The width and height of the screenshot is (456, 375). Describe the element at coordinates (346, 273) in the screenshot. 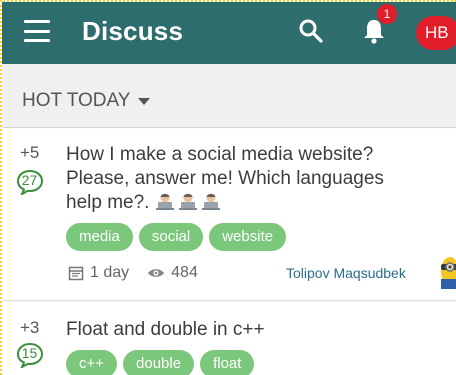

I see `author-name: Tolipov Maqsudbek` at that location.